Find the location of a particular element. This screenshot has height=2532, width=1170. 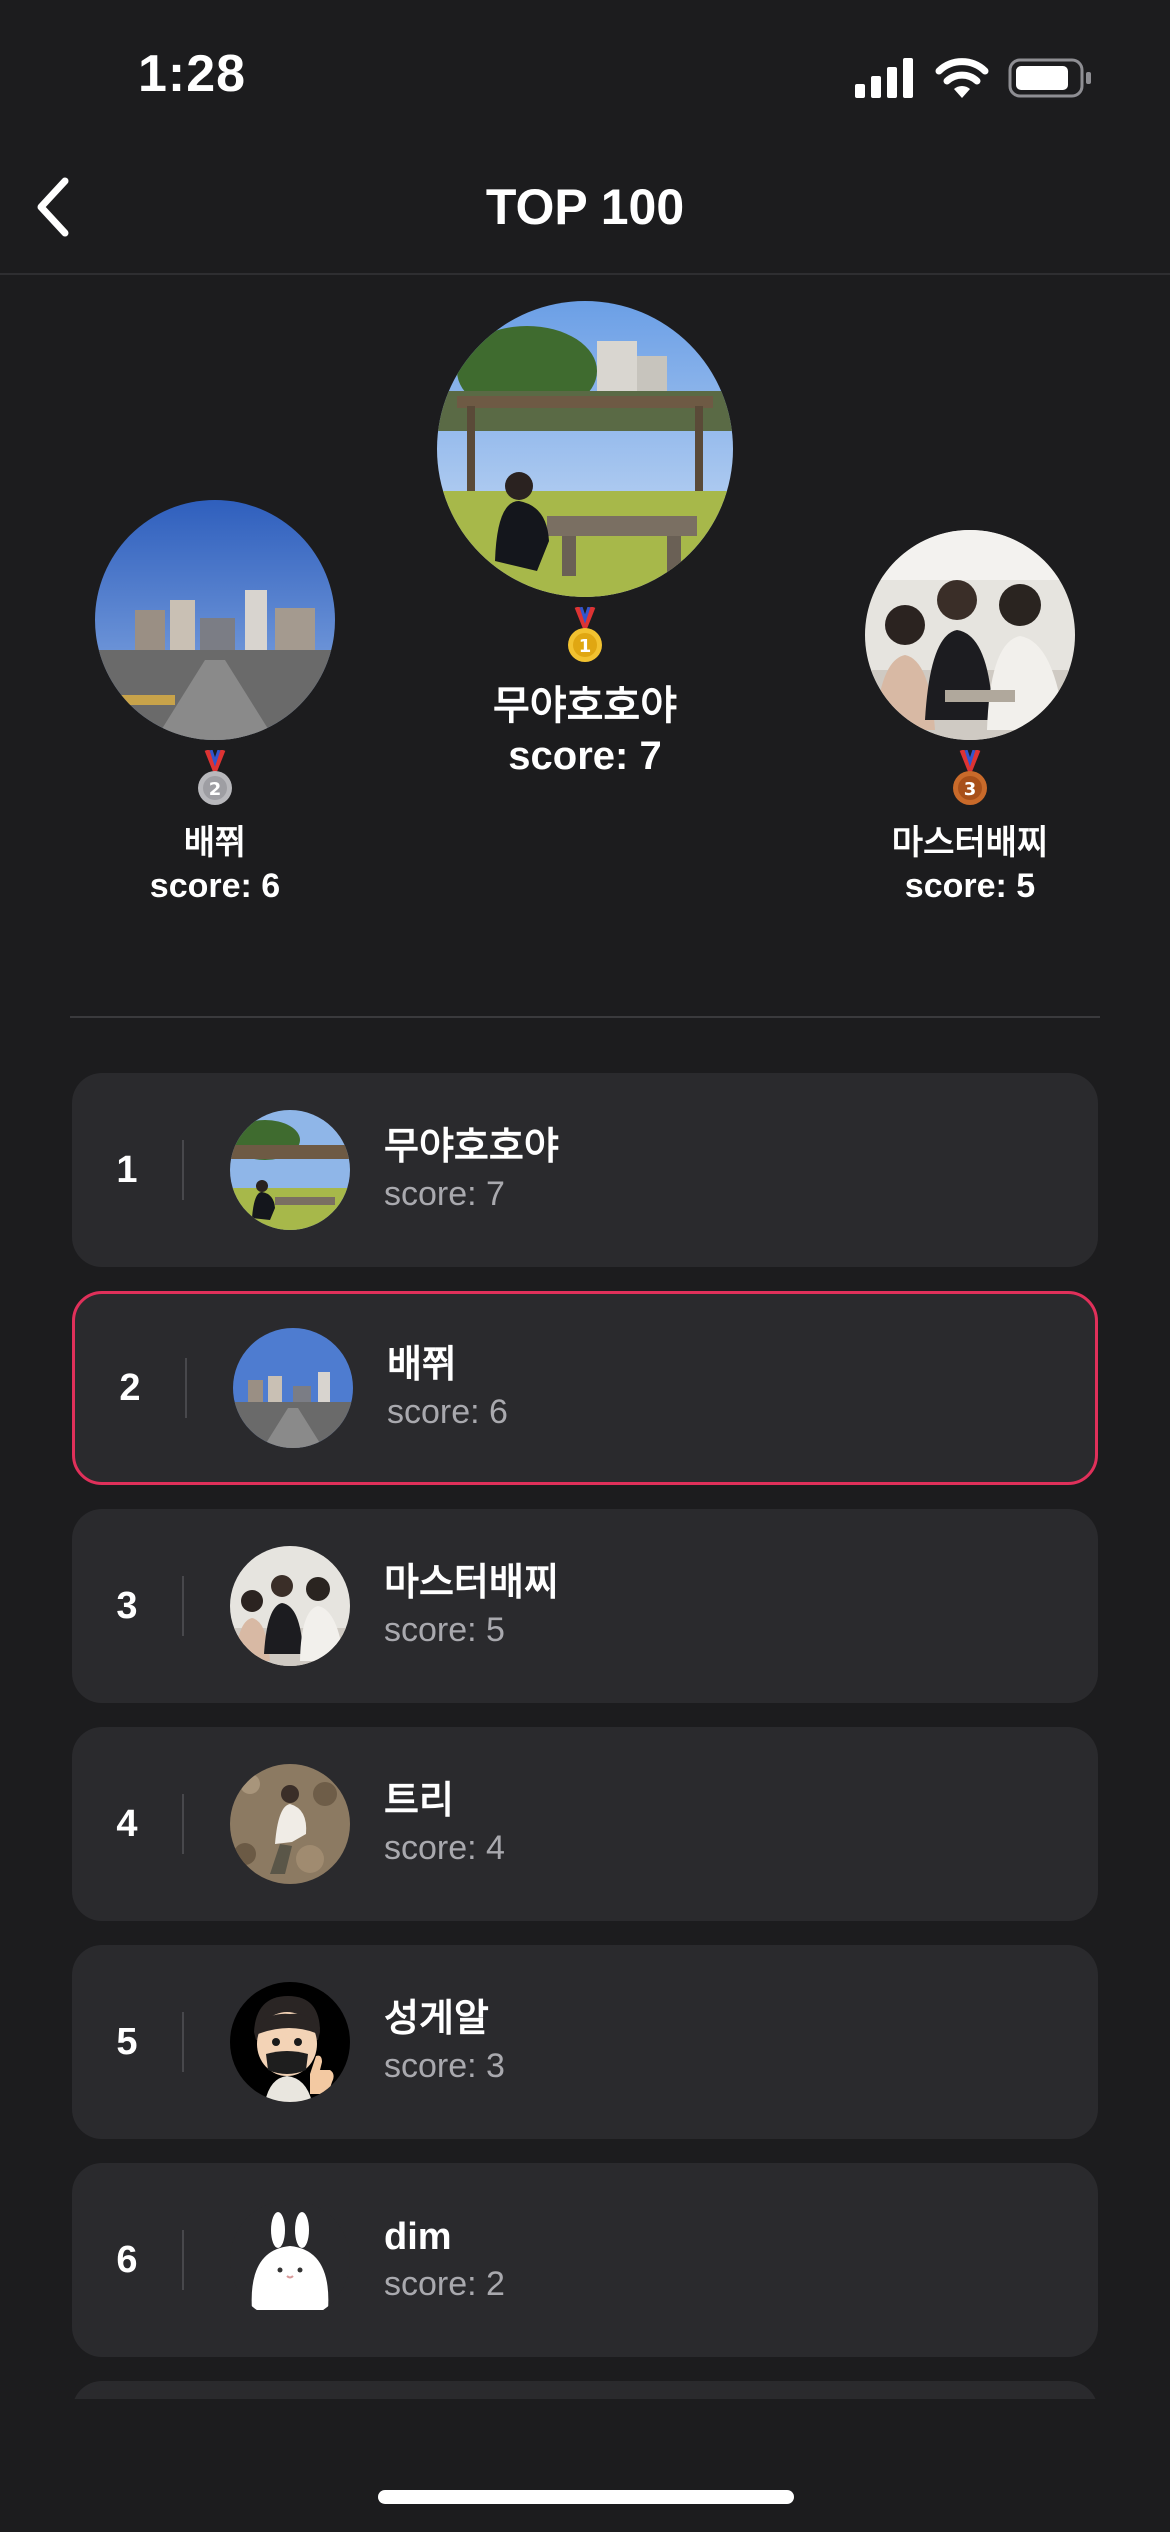

podium-first-score: score: 7 is located at coordinates (585, 756).